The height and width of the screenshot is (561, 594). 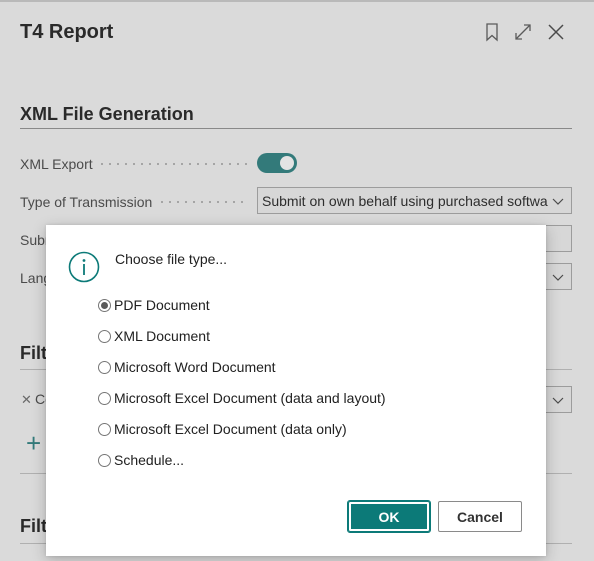 I want to click on option-pdf-document: PDF Document, so click(x=154, y=305).